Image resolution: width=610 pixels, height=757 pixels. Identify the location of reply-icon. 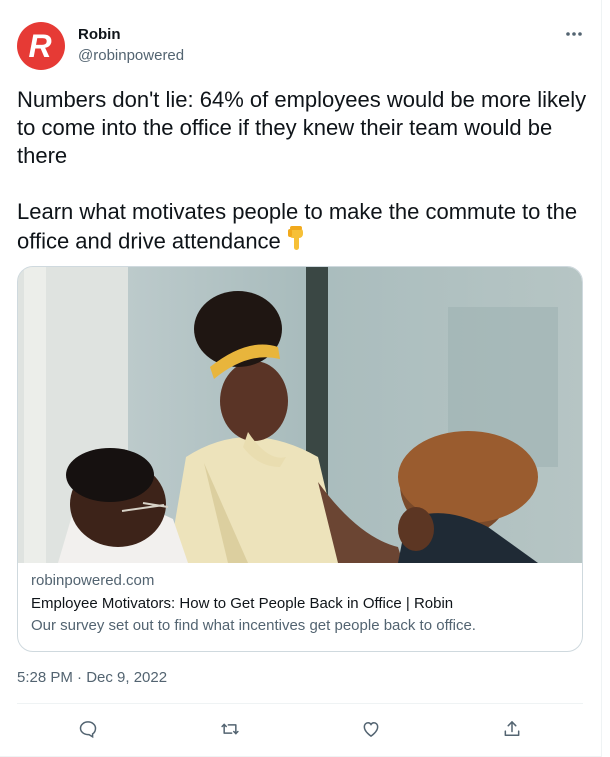
(88, 729).